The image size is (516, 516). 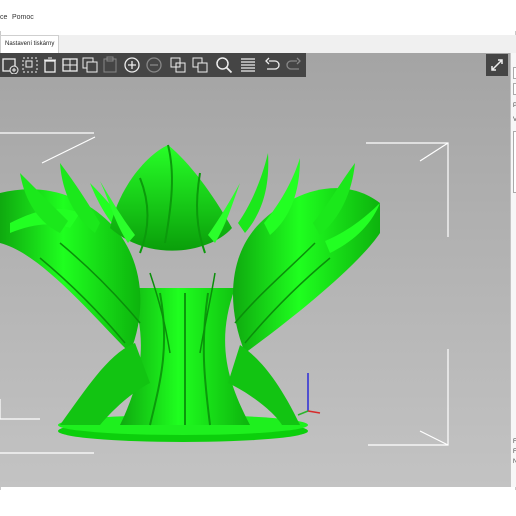 I want to click on search-icon, so click(x=224, y=64).